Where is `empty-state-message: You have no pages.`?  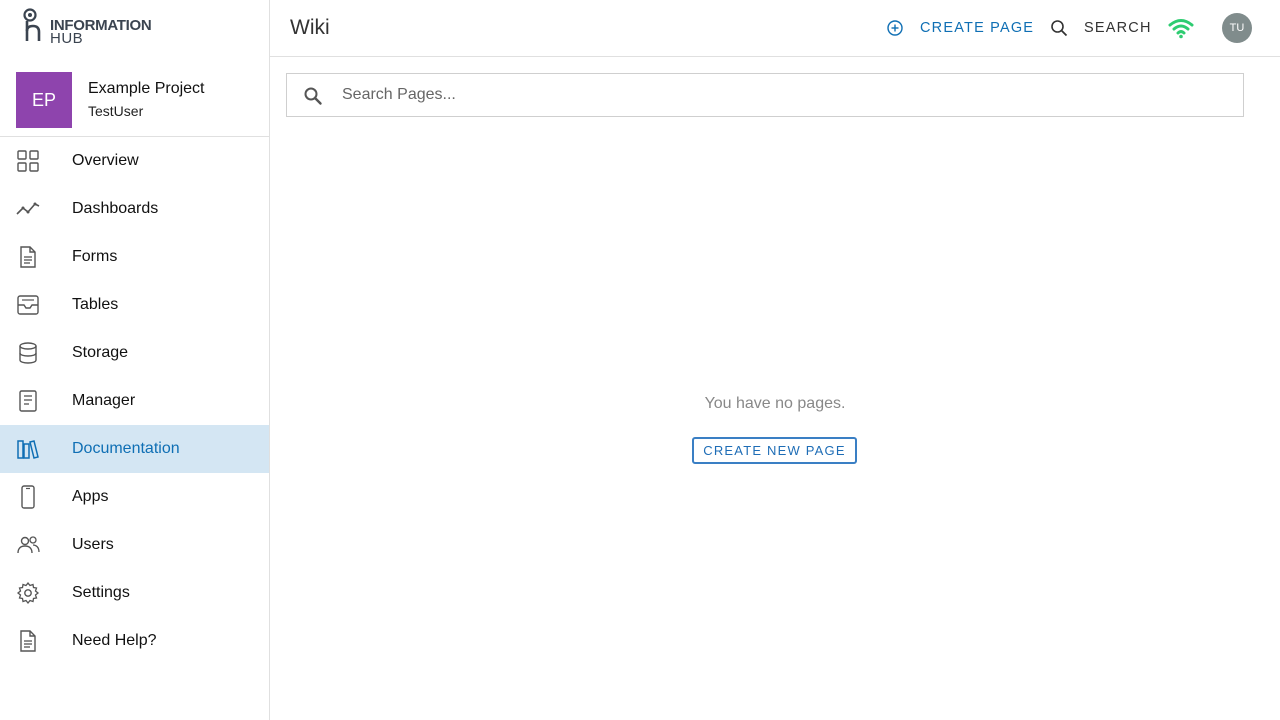 empty-state-message: You have no pages. is located at coordinates (775, 403).